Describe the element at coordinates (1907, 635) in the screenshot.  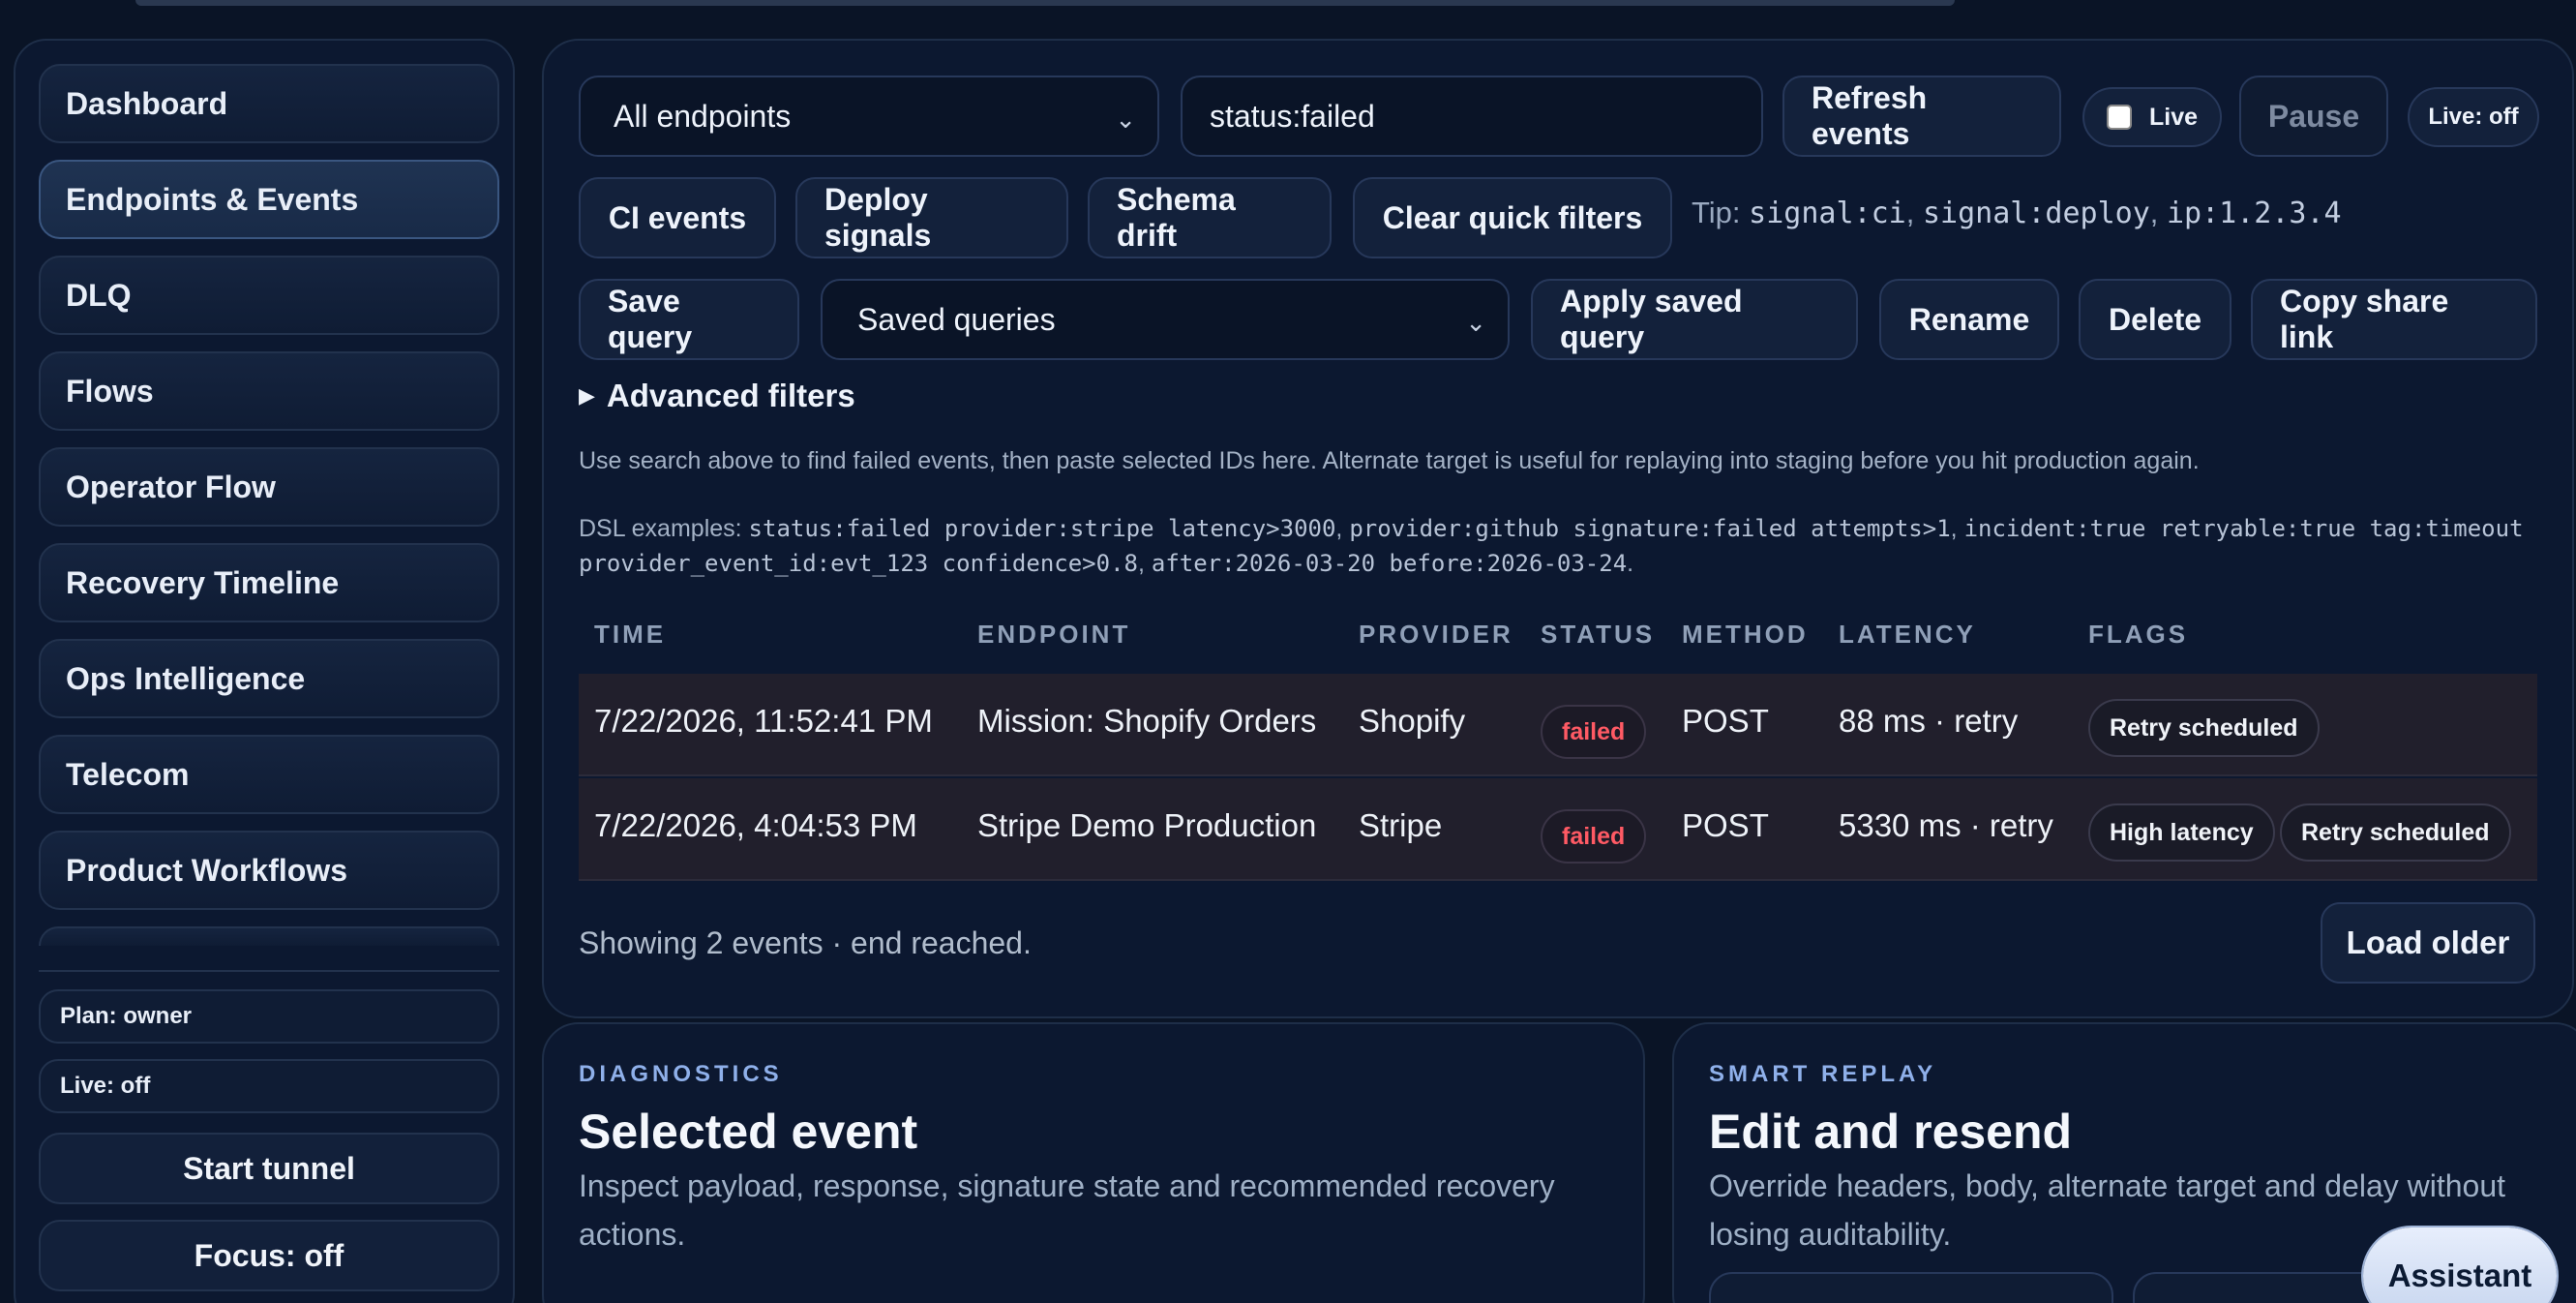
I see `column-header-latency: LATENCY` at that location.